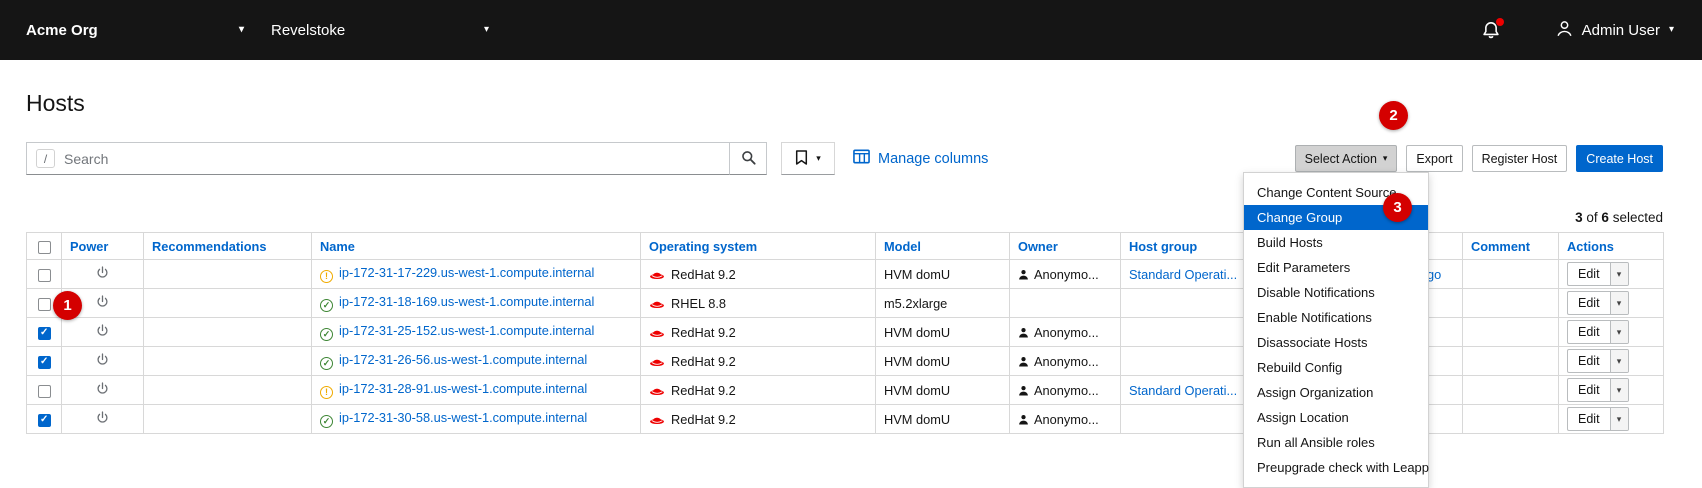 The width and height of the screenshot is (1702, 488). I want to click on manage-columns-link: Manage columns, so click(920, 158).